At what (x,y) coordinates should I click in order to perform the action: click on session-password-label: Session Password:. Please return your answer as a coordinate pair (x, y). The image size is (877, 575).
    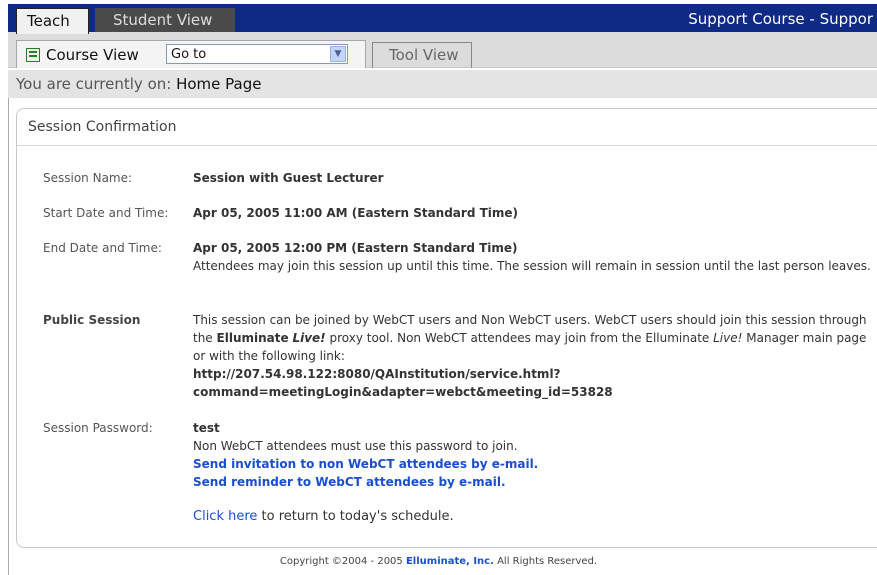
    Looking at the image, I should click on (98, 428).